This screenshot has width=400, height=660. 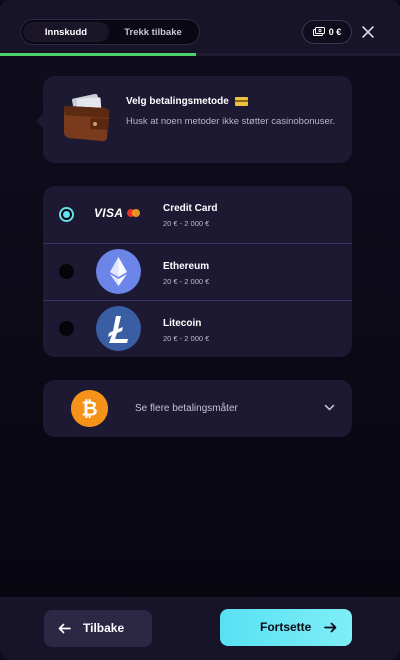 What do you see at coordinates (186, 266) in the screenshot?
I see `method-name: Ethereum` at bounding box center [186, 266].